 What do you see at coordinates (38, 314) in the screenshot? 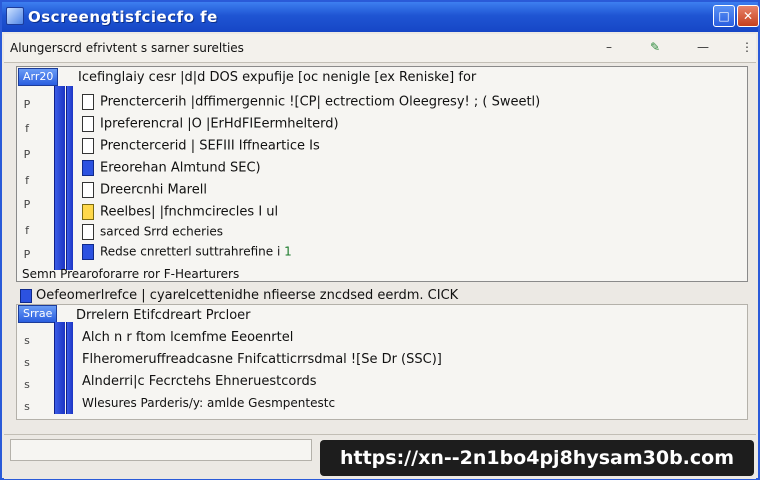
I see `group-2-tag: Srrae` at bounding box center [38, 314].